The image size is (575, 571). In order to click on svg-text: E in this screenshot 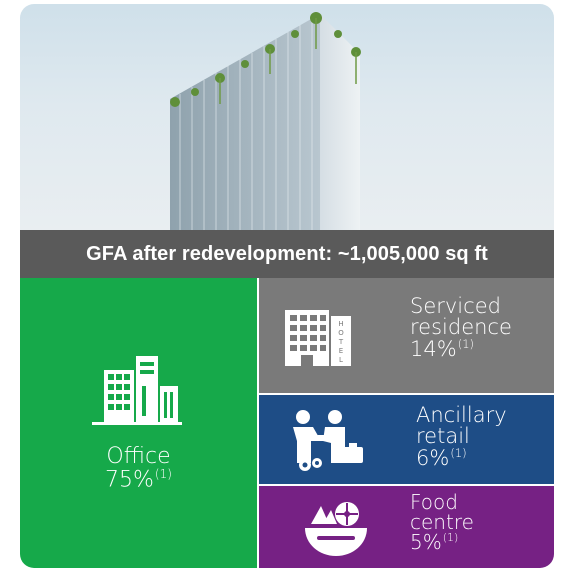, I will do `click(341, 351)`.